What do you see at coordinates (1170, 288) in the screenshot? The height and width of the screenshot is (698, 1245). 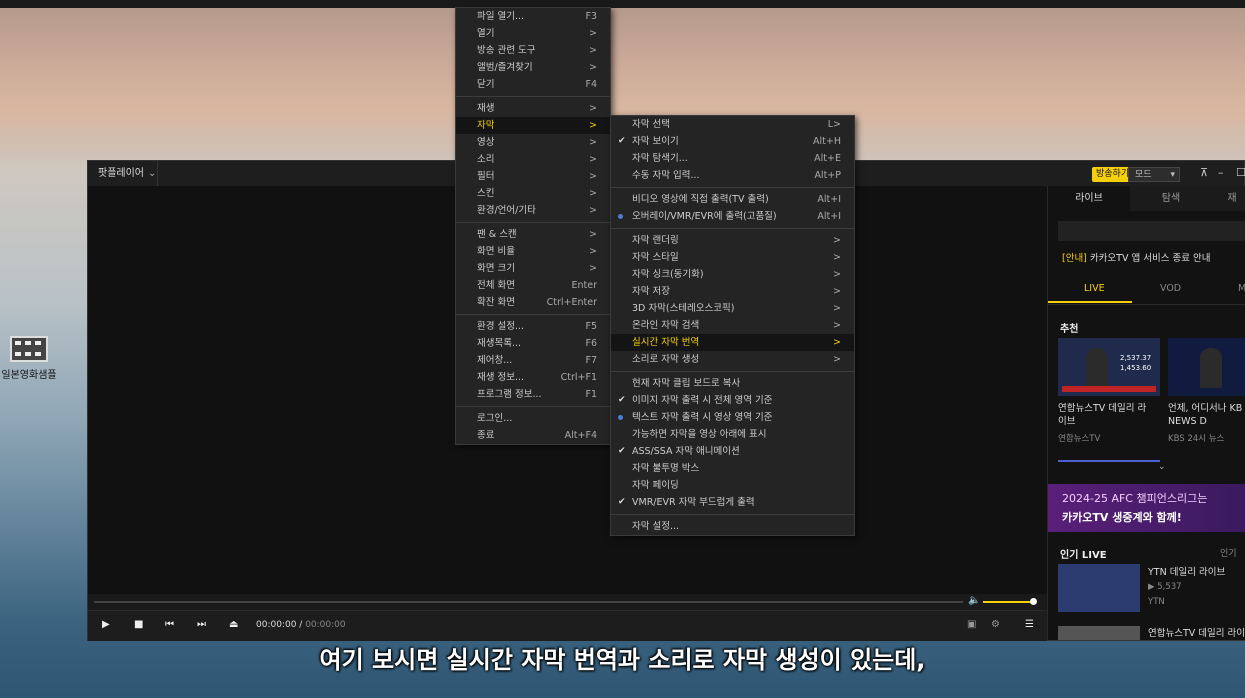 I see `subtab-vod: VOD` at bounding box center [1170, 288].